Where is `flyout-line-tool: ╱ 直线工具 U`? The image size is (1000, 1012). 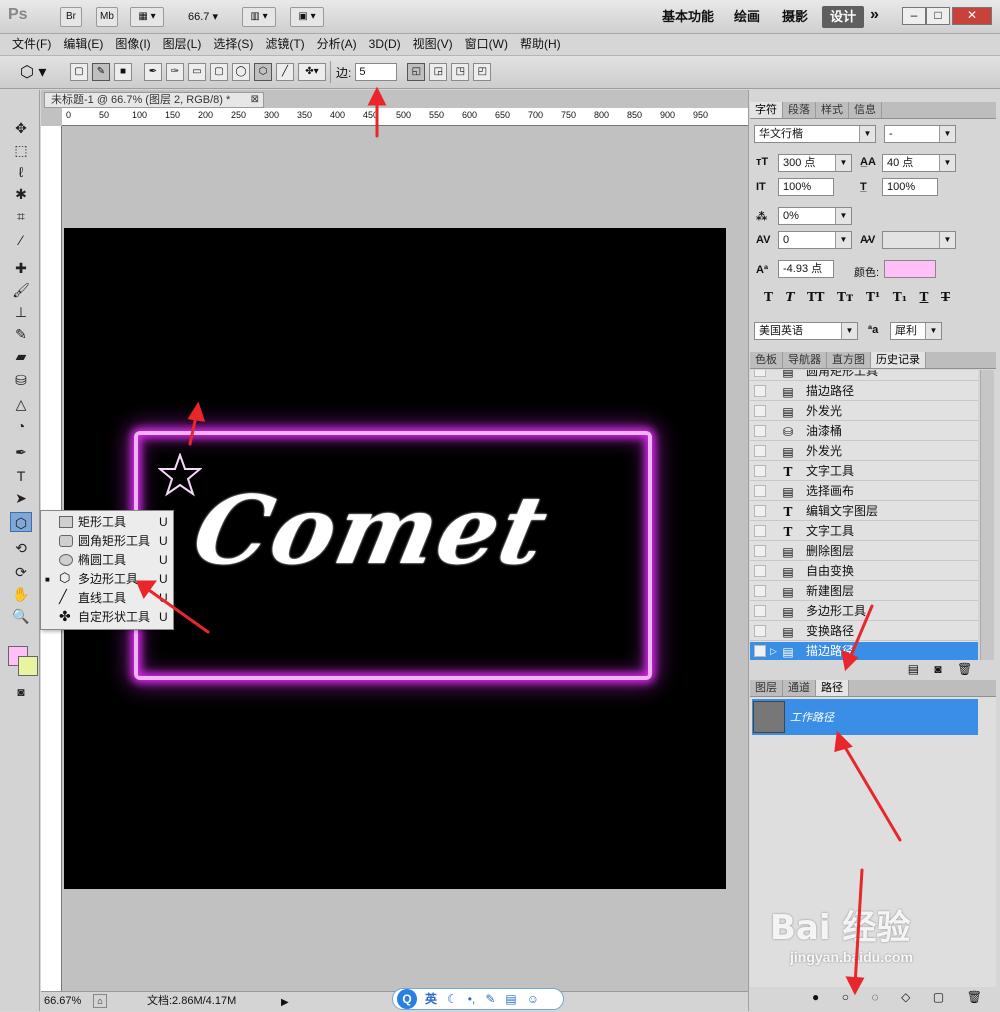 flyout-line-tool: ╱ 直线工具 U is located at coordinates (107, 598).